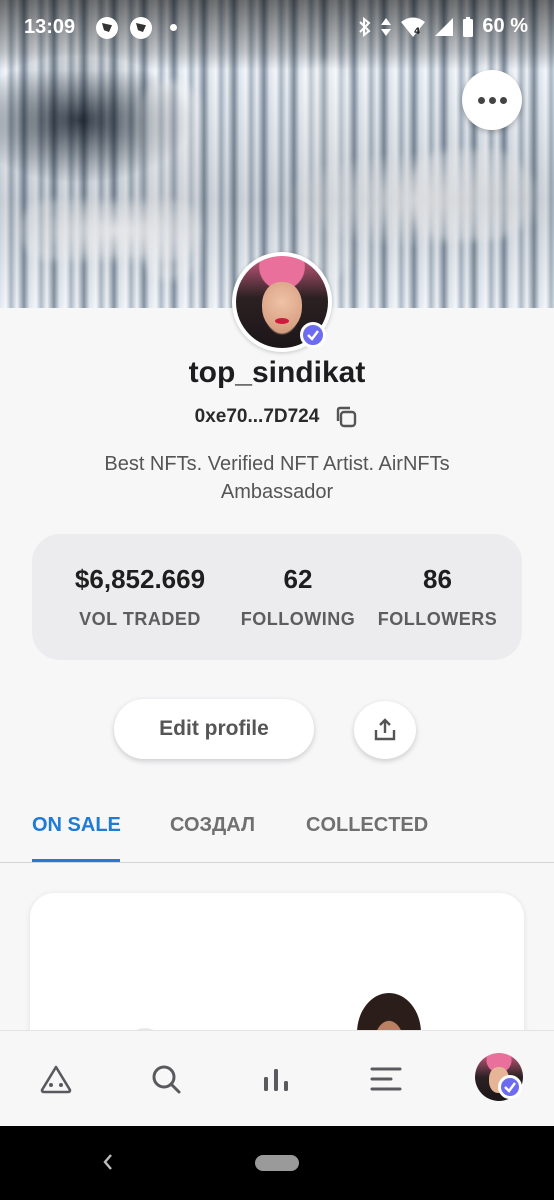  I want to click on profile-avatar, so click(282, 302).